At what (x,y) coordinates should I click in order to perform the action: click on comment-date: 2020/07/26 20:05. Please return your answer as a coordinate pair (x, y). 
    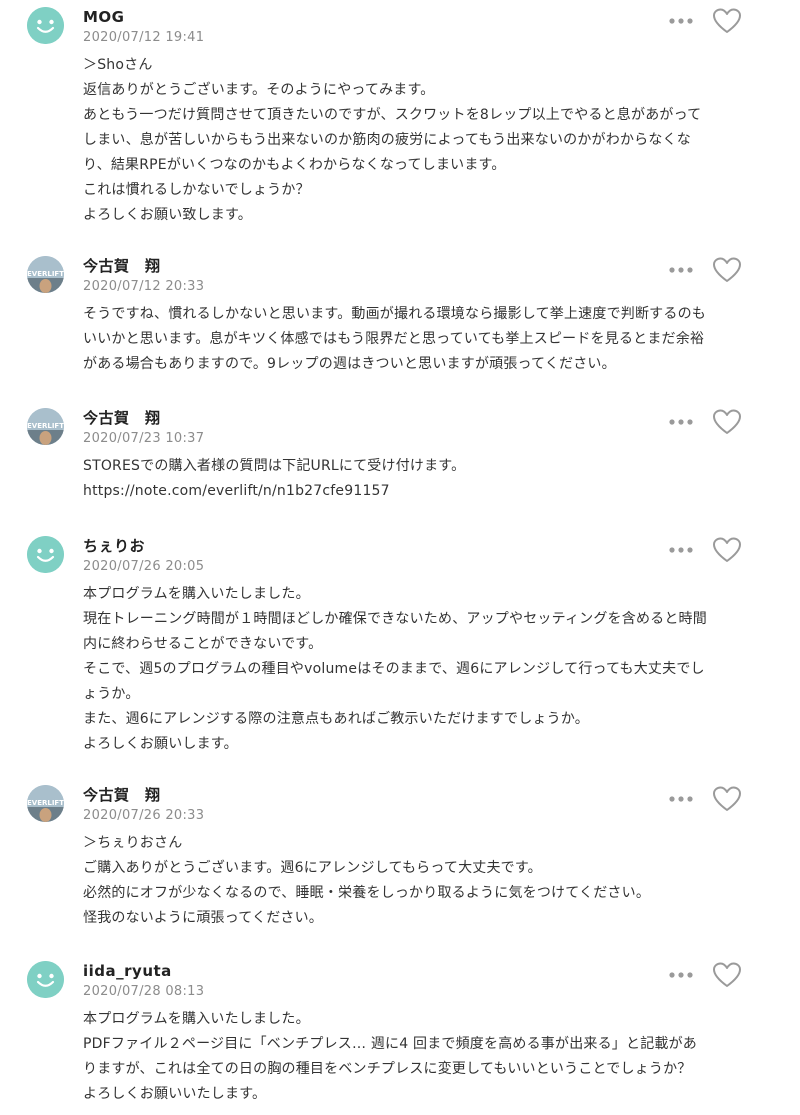
    Looking at the image, I should click on (144, 566).